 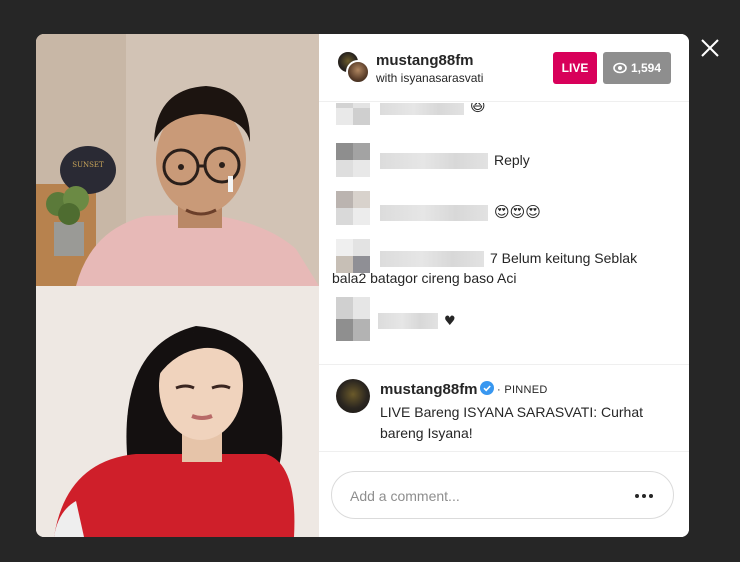 I want to click on comment-text: Reply, so click(x=455, y=160).